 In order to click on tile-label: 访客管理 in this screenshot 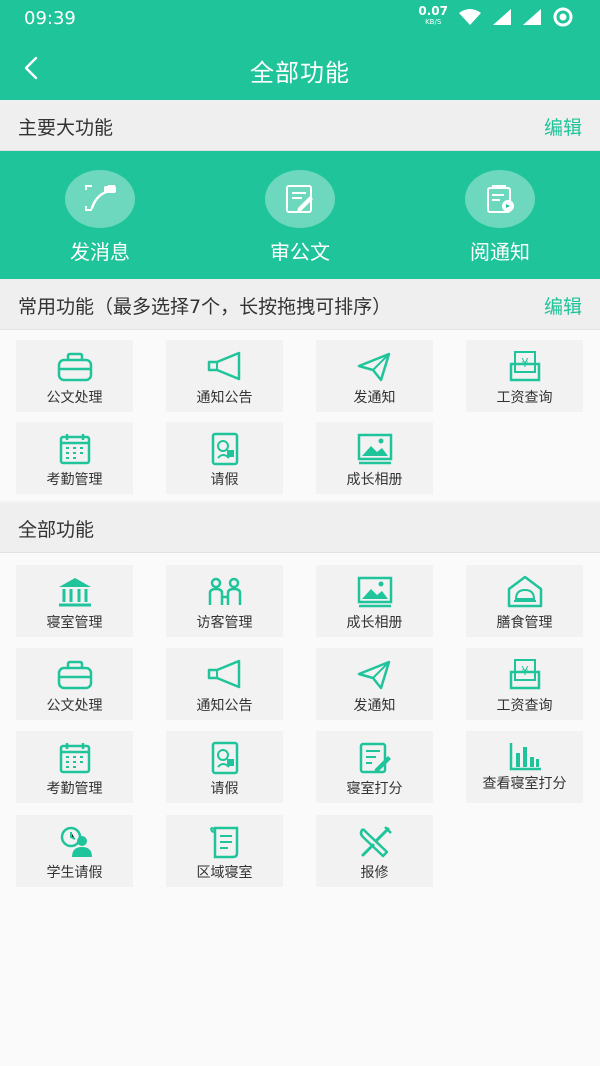, I will do `click(224, 623)`.